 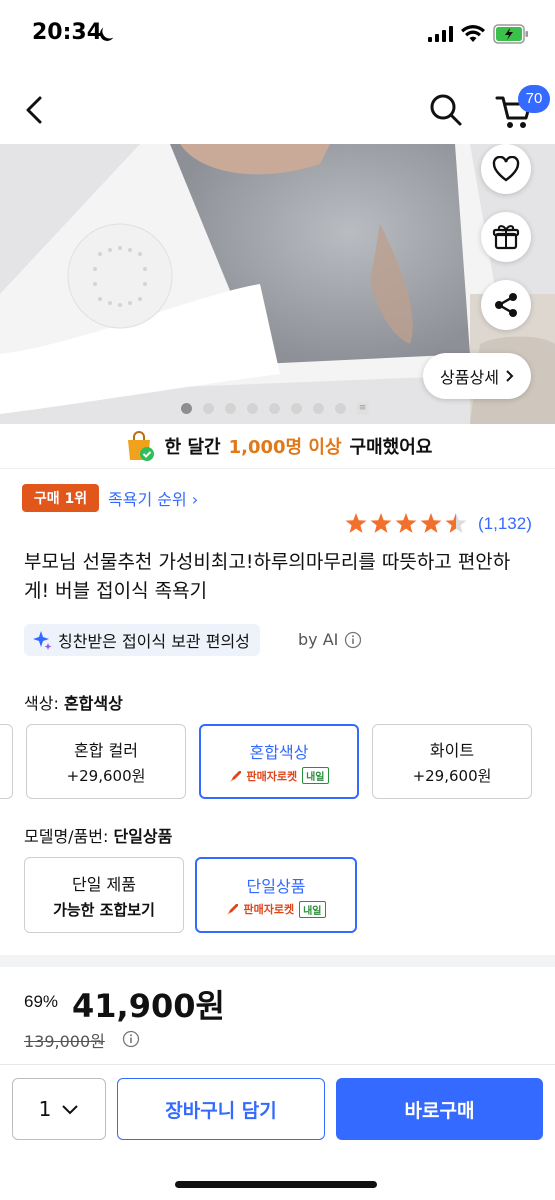 What do you see at coordinates (277, 468) in the screenshot?
I see `divider` at bounding box center [277, 468].